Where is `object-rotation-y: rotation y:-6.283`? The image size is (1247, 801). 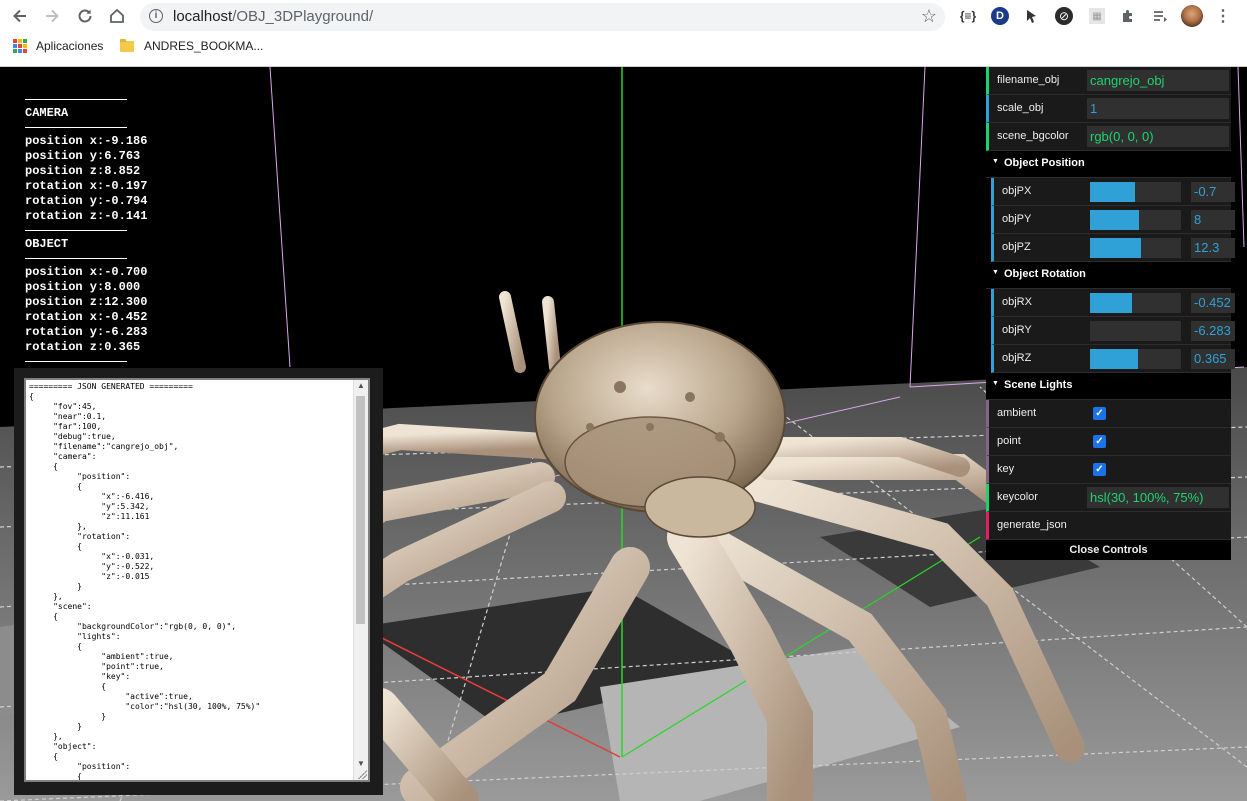
object-rotation-y: rotation y:-6.283 is located at coordinates (86, 332).